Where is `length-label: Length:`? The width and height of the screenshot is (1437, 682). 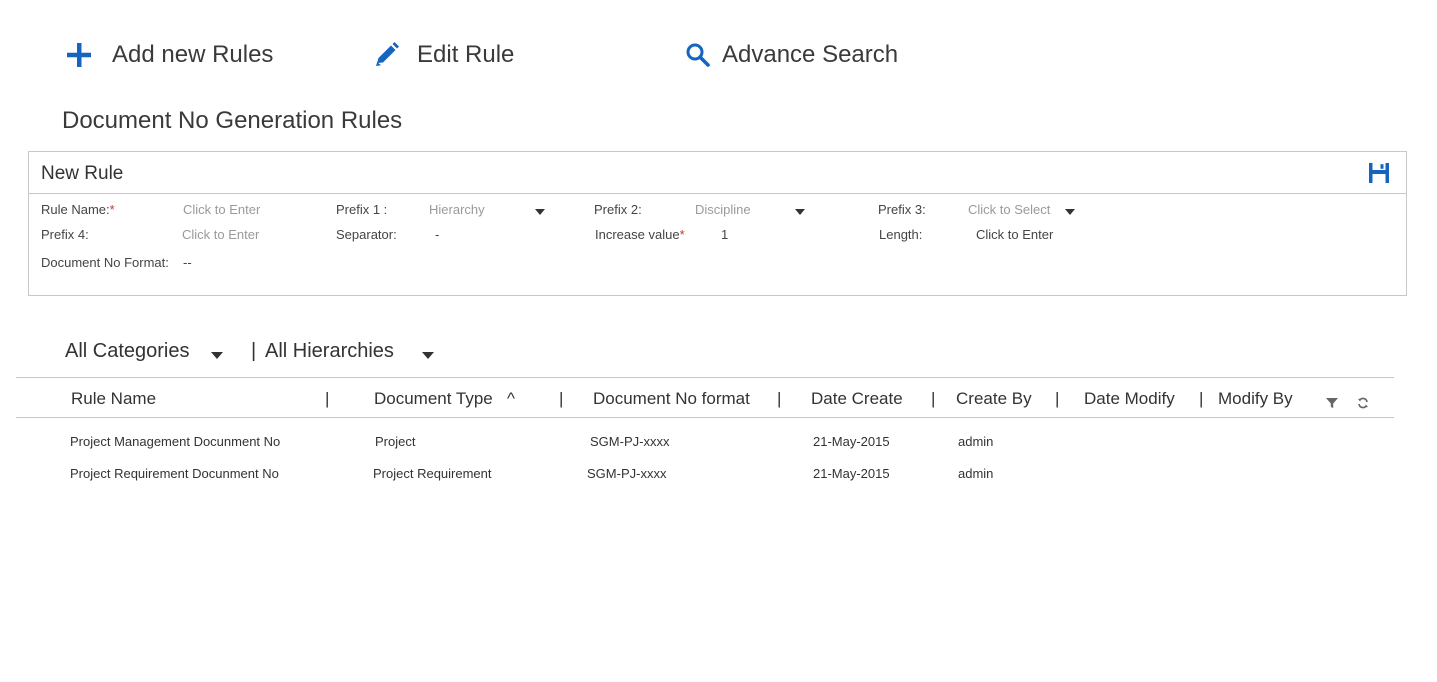 length-label: Length: is located at coordinates (901, 234).